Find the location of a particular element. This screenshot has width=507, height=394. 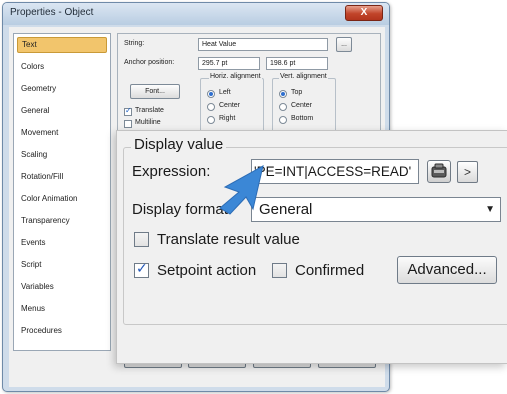

vert-top-label: Top is located at coordinates (297, 92).